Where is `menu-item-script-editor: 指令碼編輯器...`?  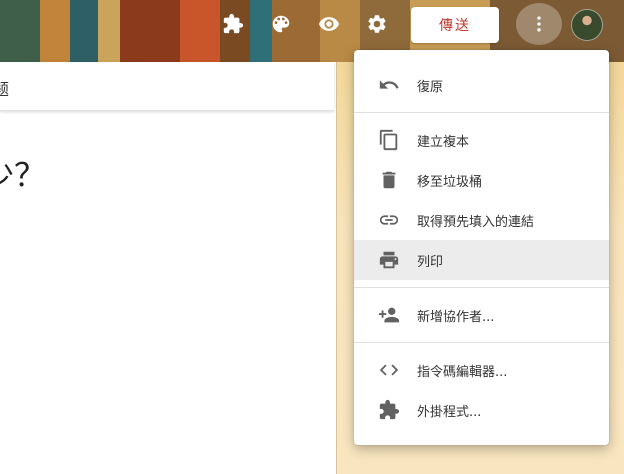 menu-item-script-editor: 指令碼編輯器... is located at coordinates (481, 370).